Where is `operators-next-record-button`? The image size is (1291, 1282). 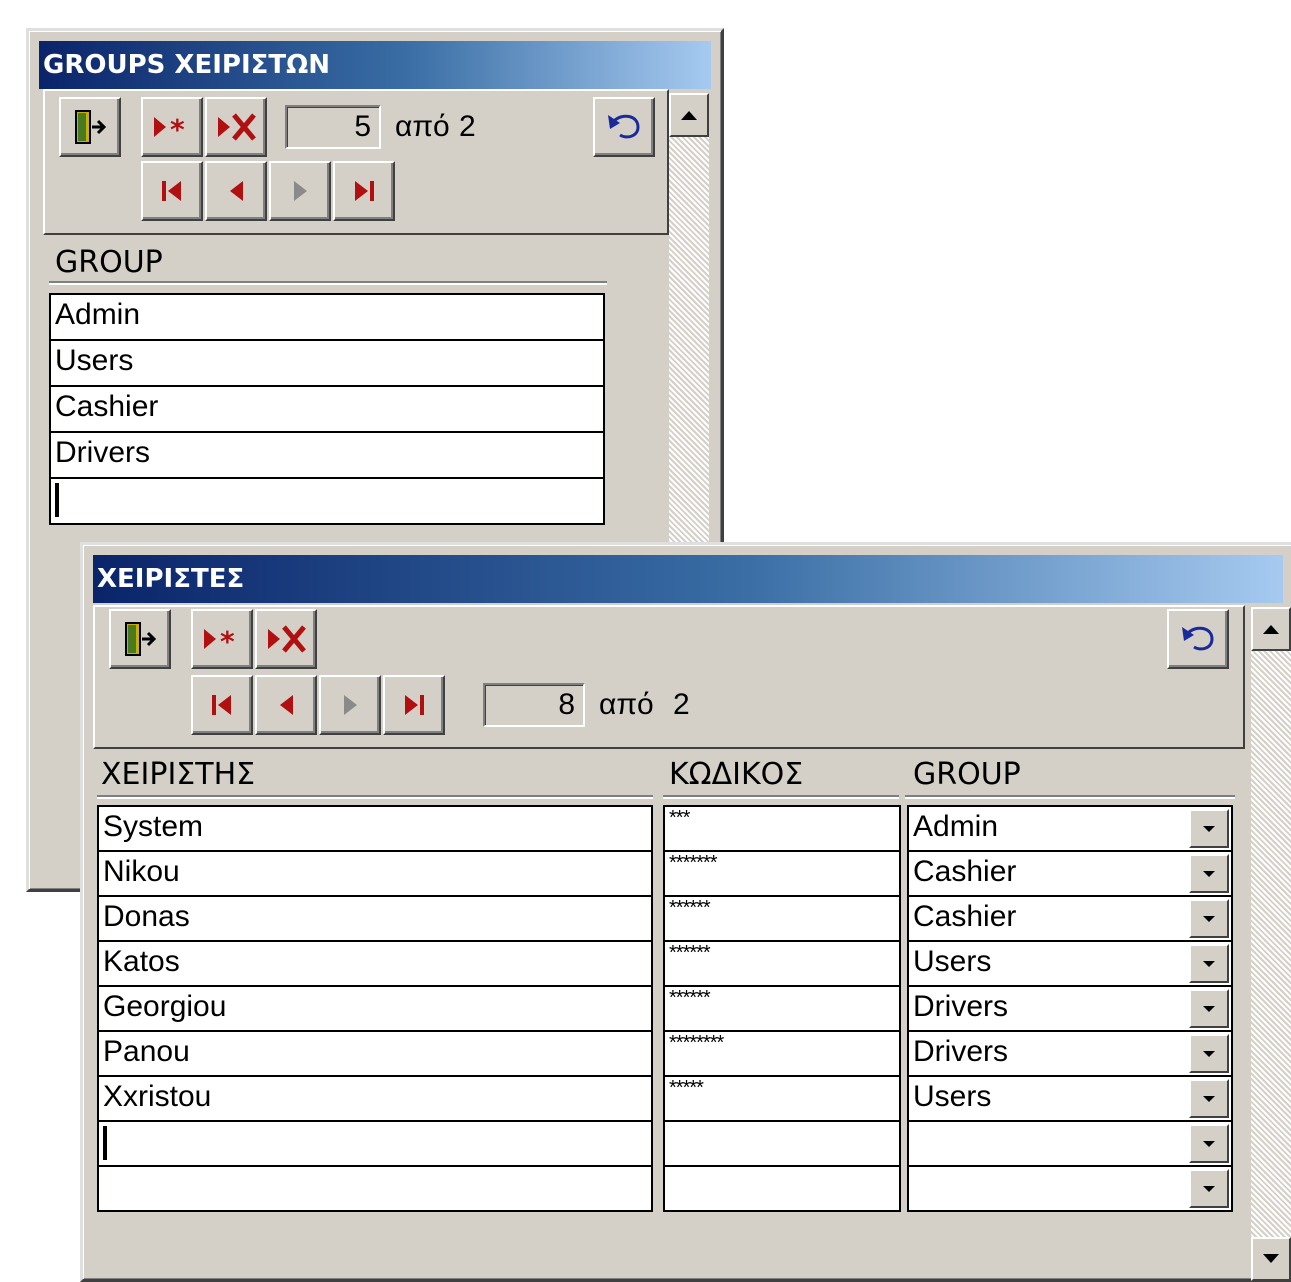 operators-next-record-button is located at coordinates (350, 705).